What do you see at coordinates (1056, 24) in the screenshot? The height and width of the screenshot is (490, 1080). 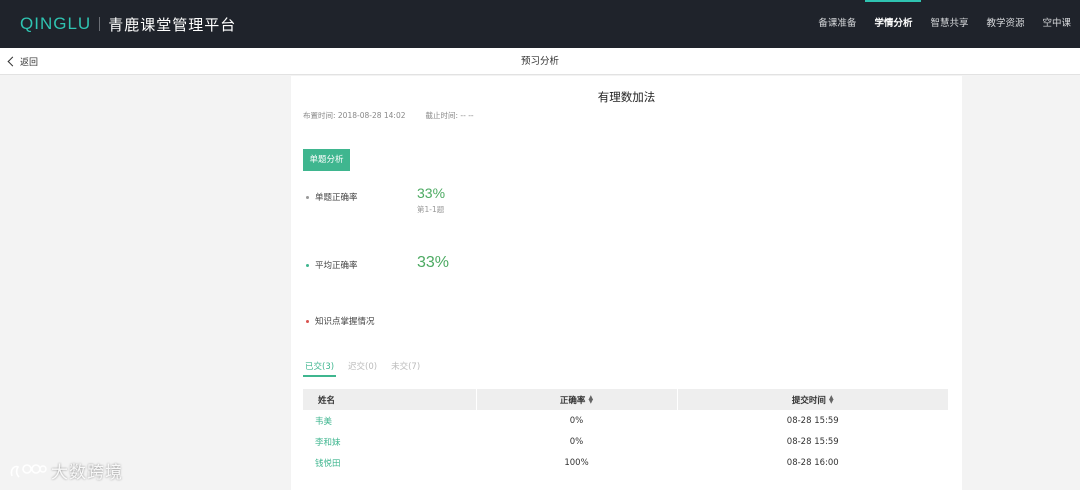 I see `nav-item-air-classroom: 空中课` at bounding box center [1056, 24].